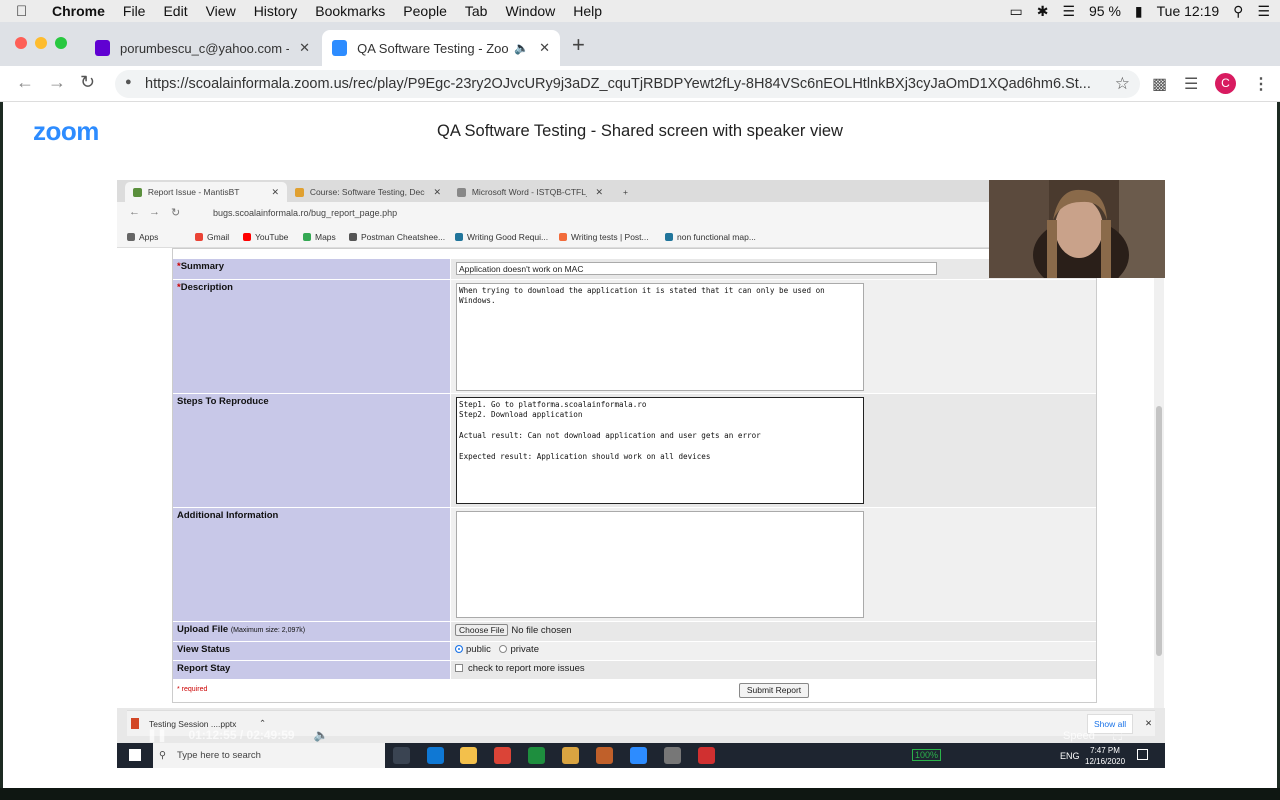 The width and height of the screenshot is (1280, 800). I want to click on lock-icon: ●, so click(128, 82).